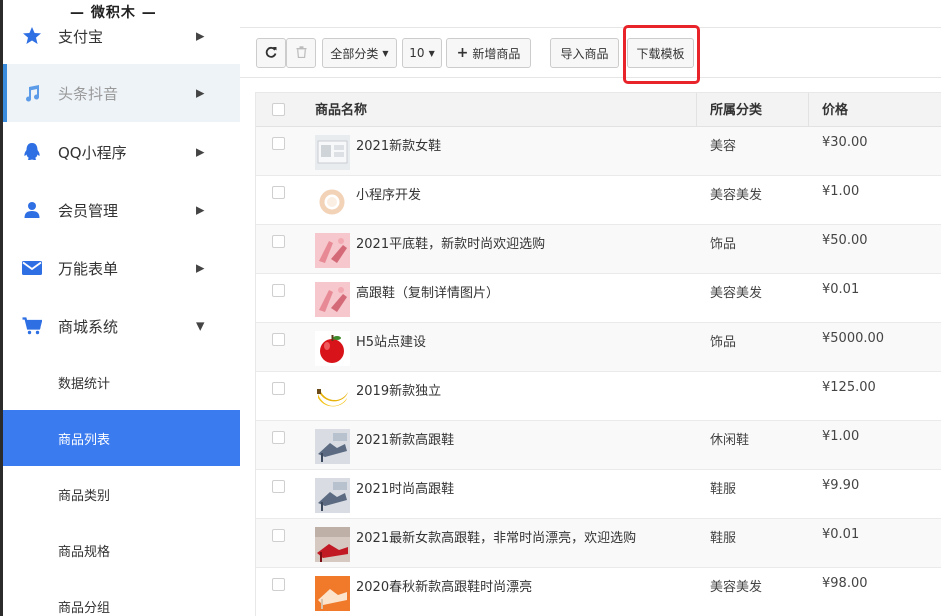 The height and width of the screenshot is (616, 941). Describe the element at coordinates (92, 152) in the screenshot. I see `sidebar-item-label: QQ小程序` at that location.